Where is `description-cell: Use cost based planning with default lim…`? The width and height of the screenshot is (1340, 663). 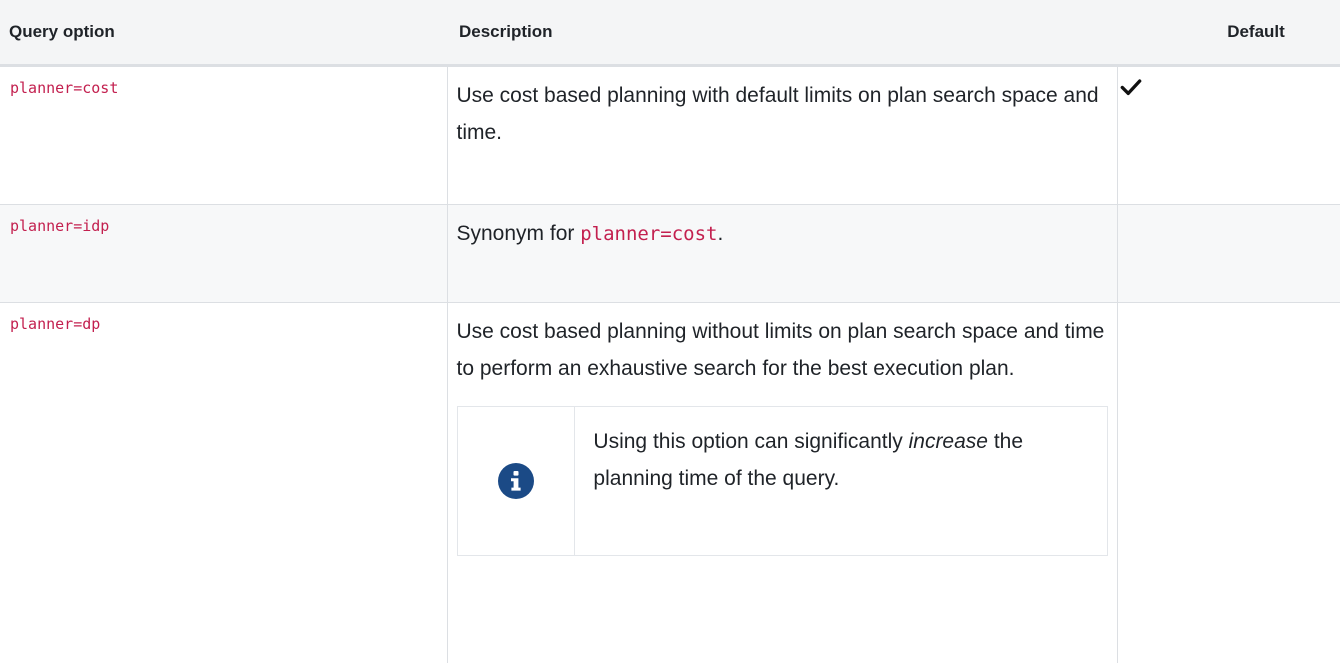 description-cell: Use cost based planning with default lim… is located at coordinates (782, 135).